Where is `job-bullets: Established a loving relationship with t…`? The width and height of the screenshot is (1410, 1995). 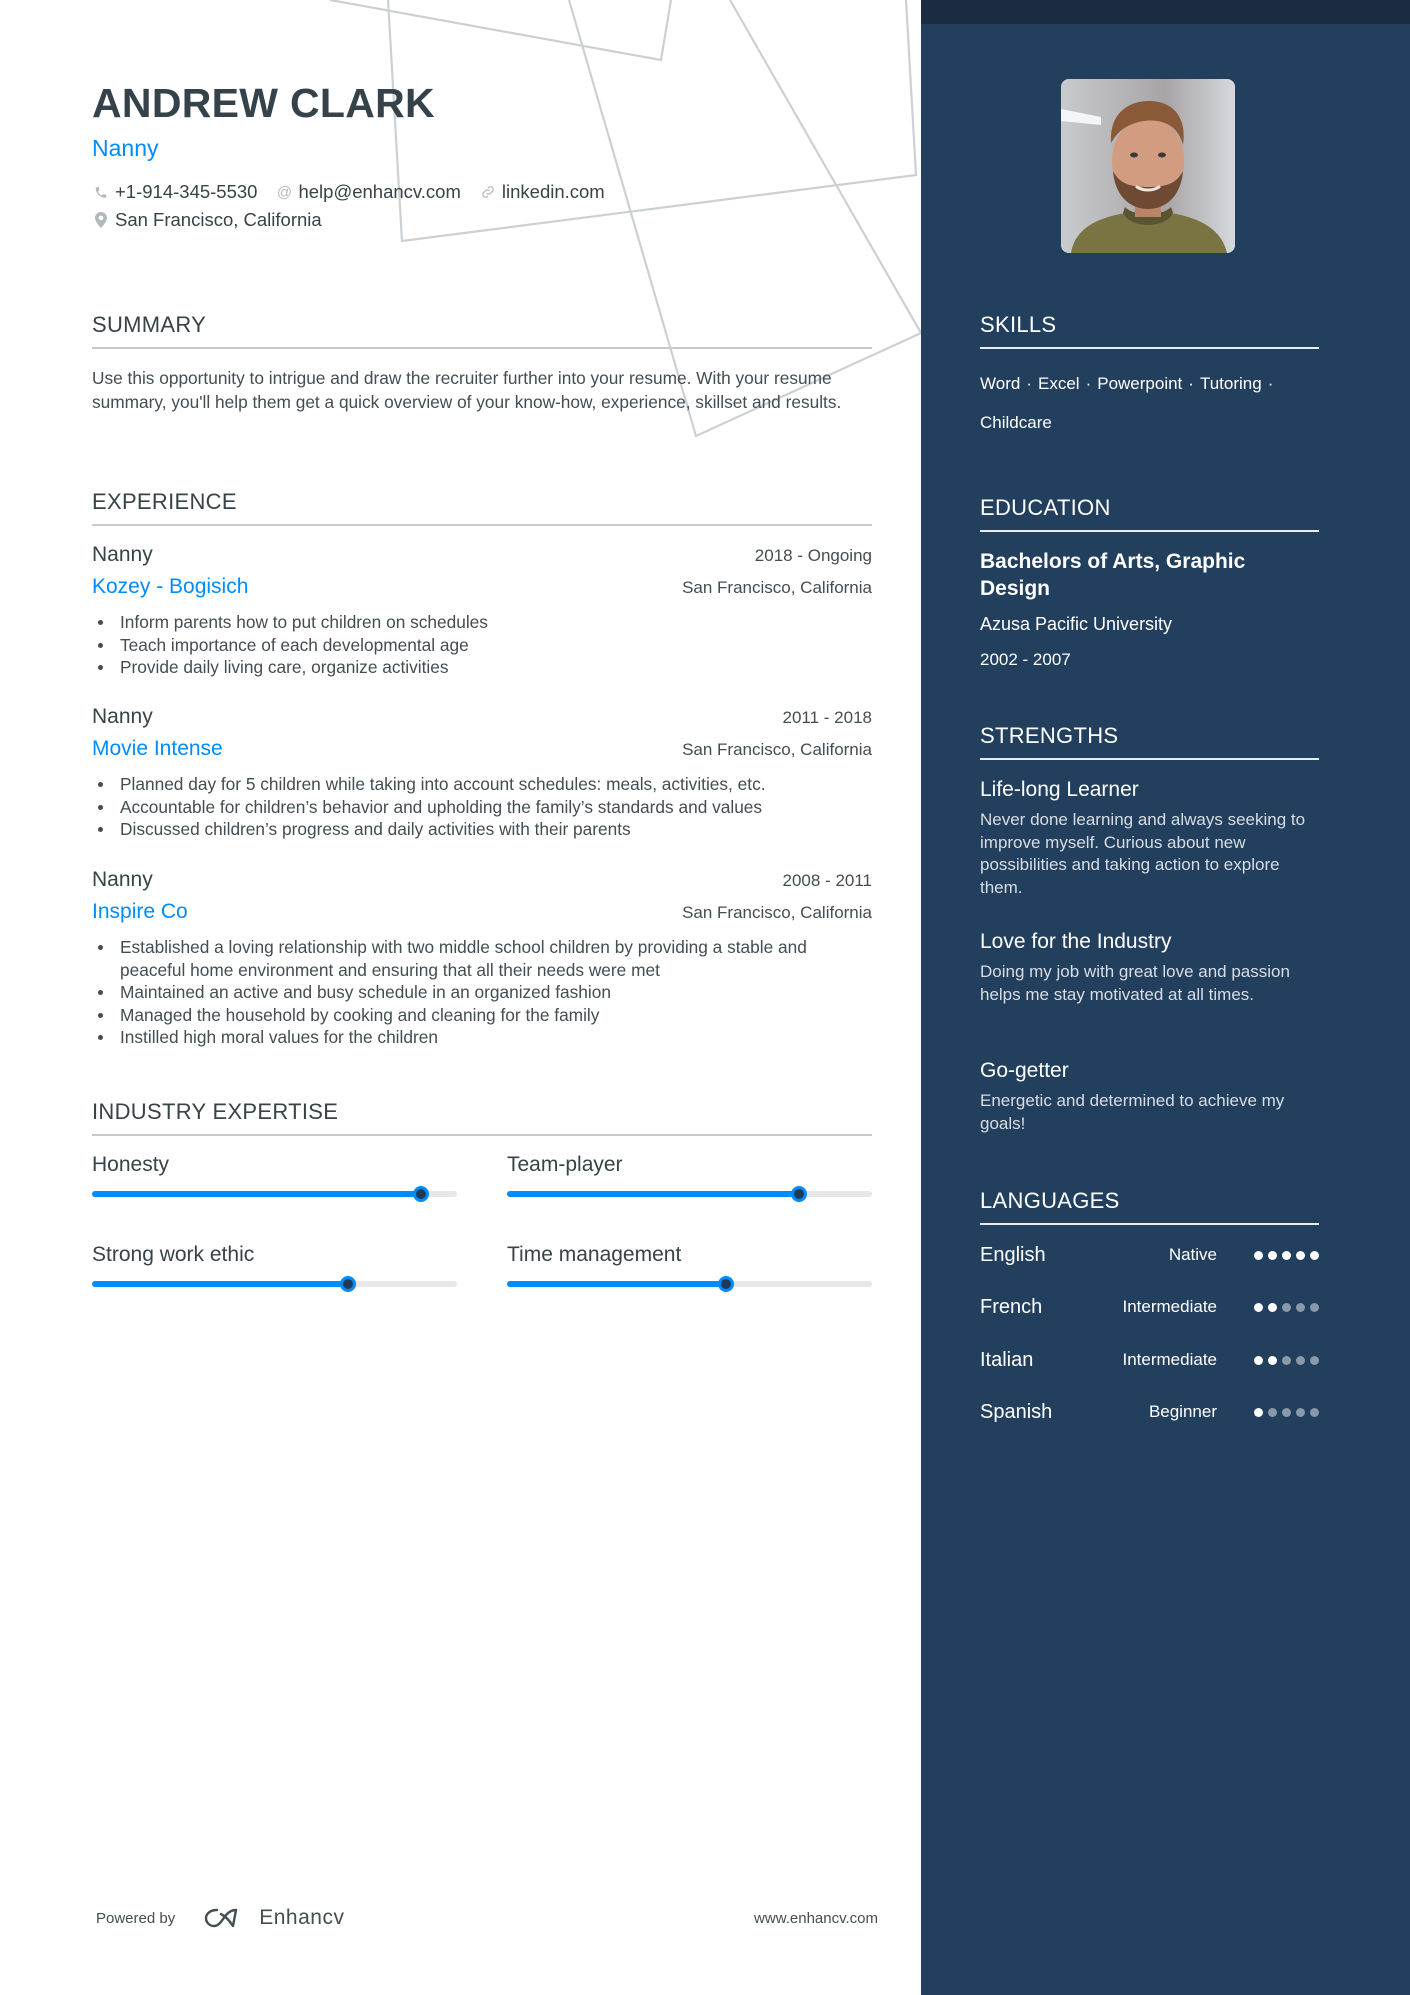
job-bullets: Established a loving relationship with t… is located at coordinates (482, 992).